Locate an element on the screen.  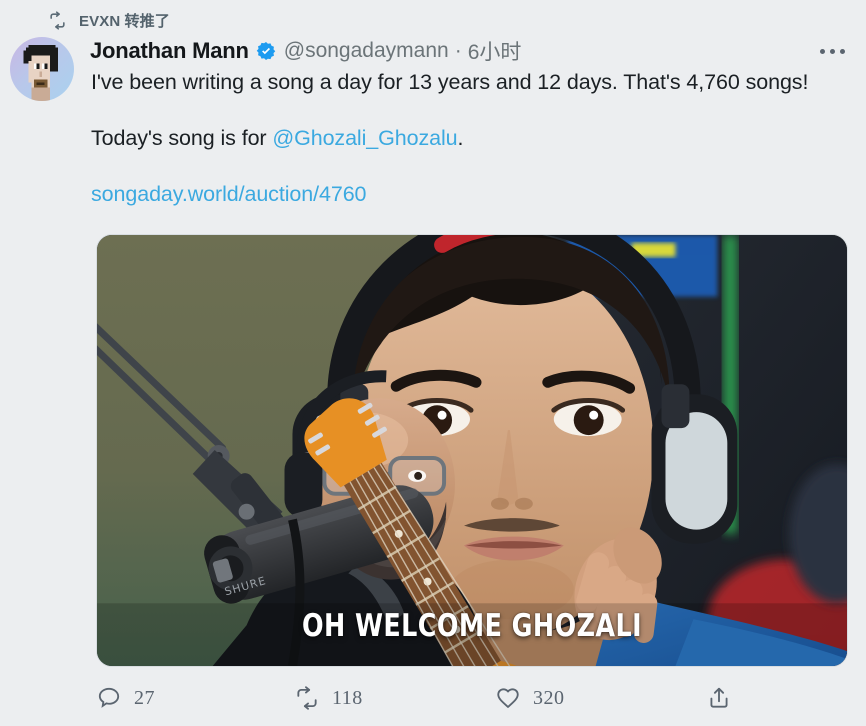
avatar is located at coordinates (42, 69).